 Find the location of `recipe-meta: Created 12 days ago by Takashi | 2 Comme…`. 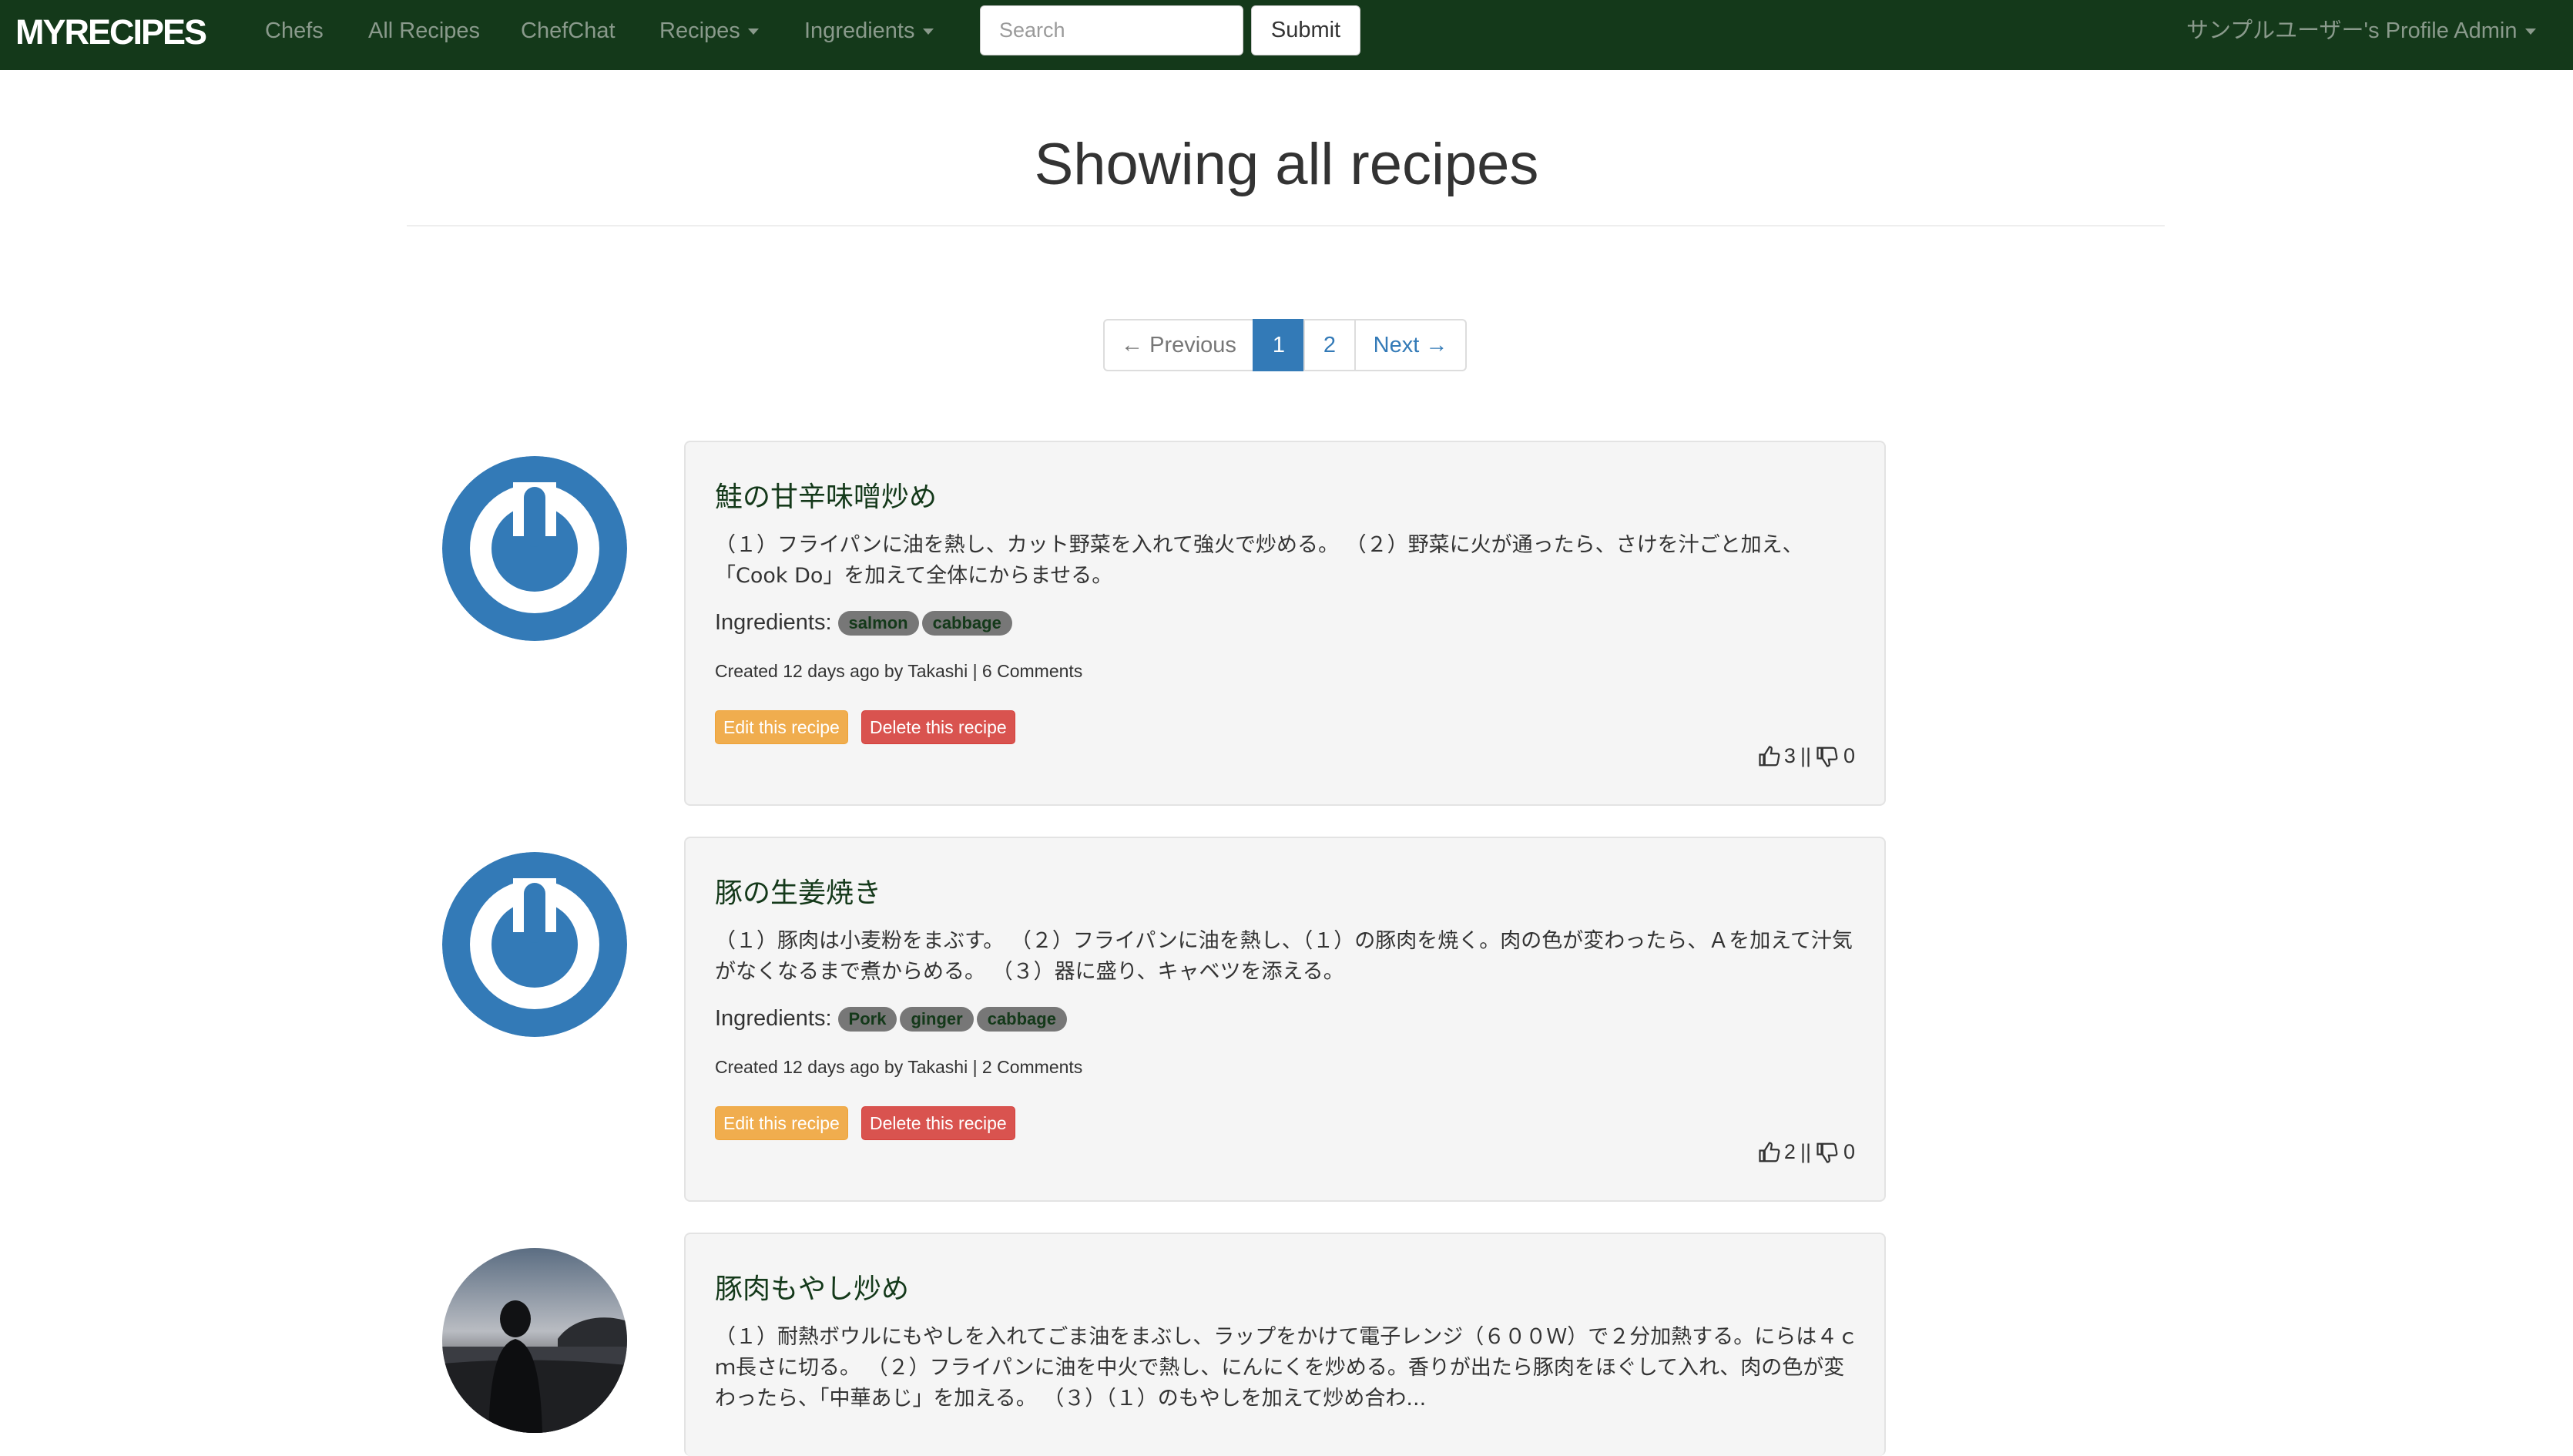

recipe-meta: Created 12 days ago by Takashi | 2 Comme… is located at coordinates (899, 1067).